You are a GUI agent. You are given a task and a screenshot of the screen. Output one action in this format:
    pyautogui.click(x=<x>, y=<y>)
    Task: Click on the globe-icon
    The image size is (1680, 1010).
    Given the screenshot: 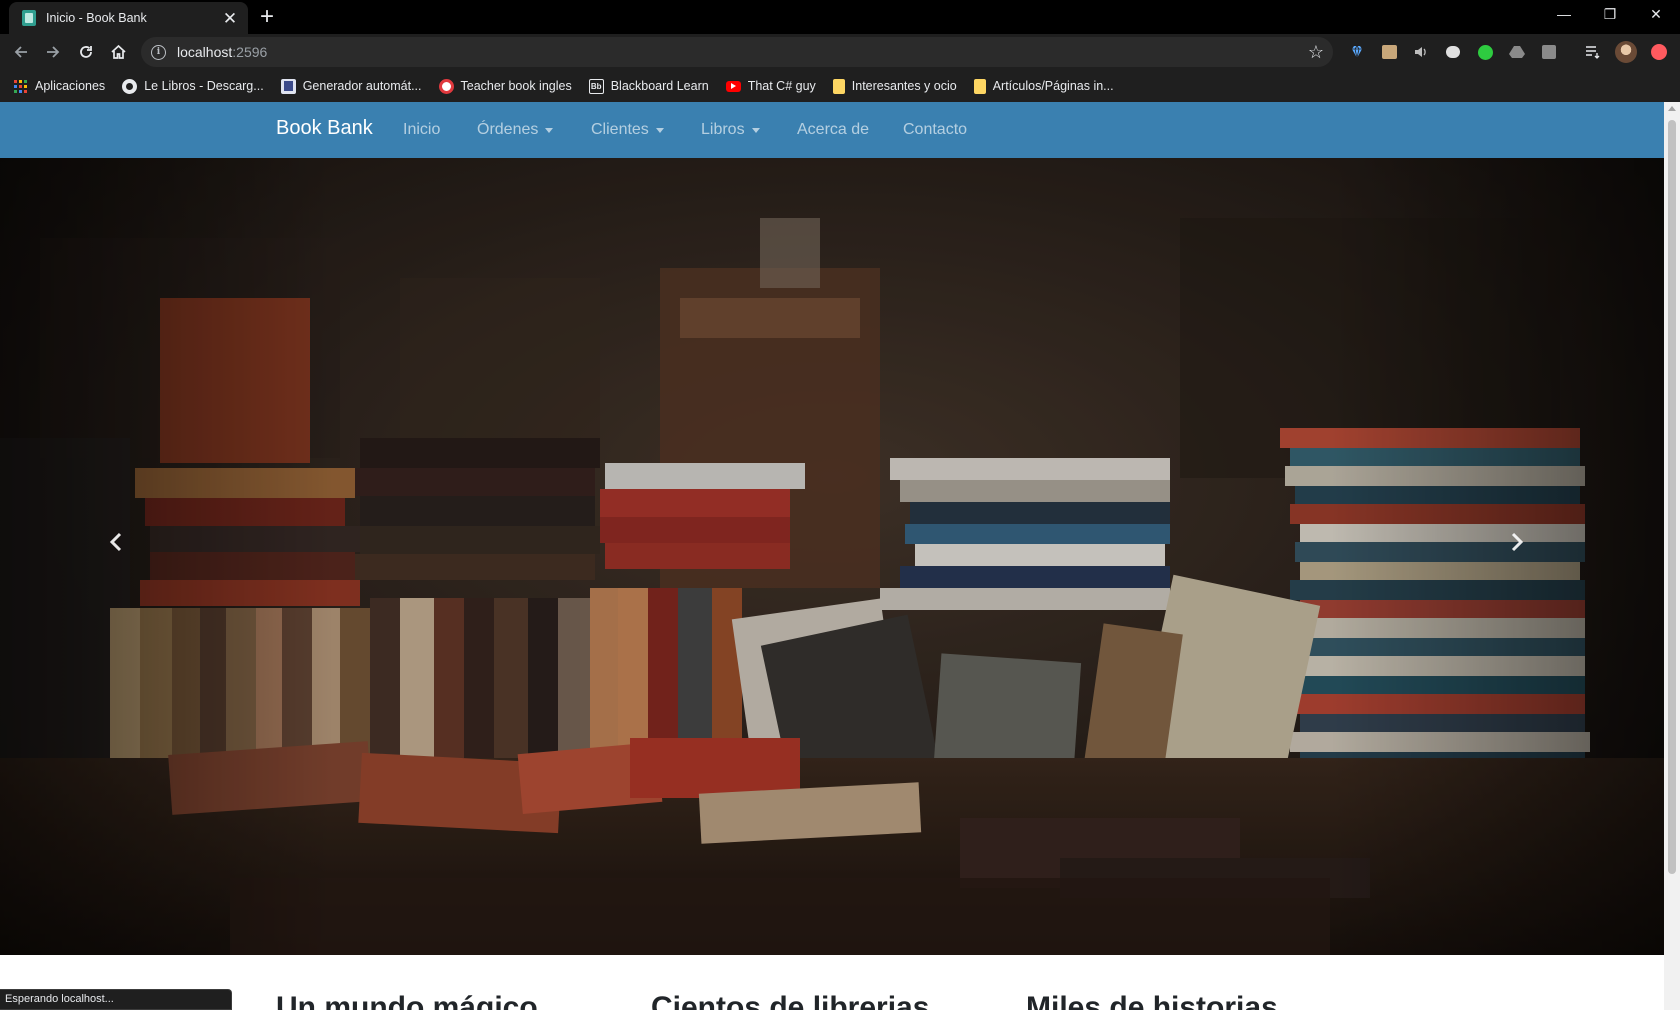 What is the action you would take?
    pyautogui.click(x=130, y=86)
    